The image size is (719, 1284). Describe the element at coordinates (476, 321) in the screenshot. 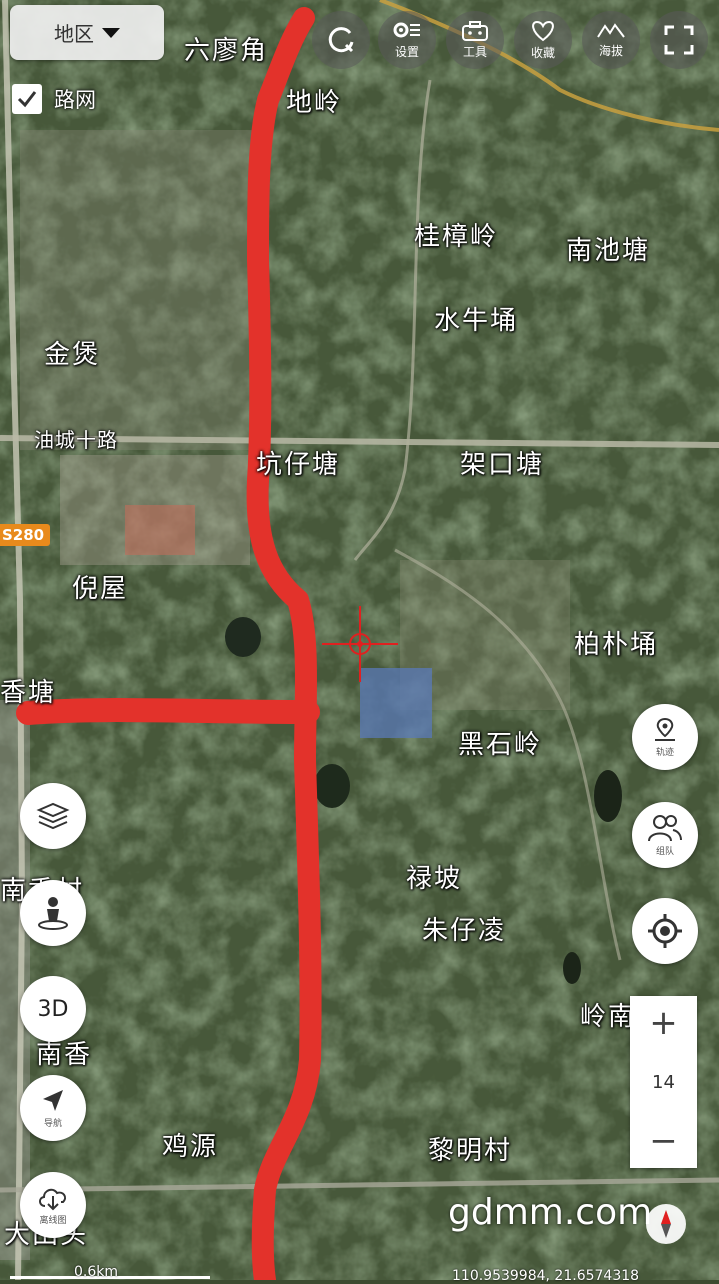

I see `place-label: 水牛埇` at that location.